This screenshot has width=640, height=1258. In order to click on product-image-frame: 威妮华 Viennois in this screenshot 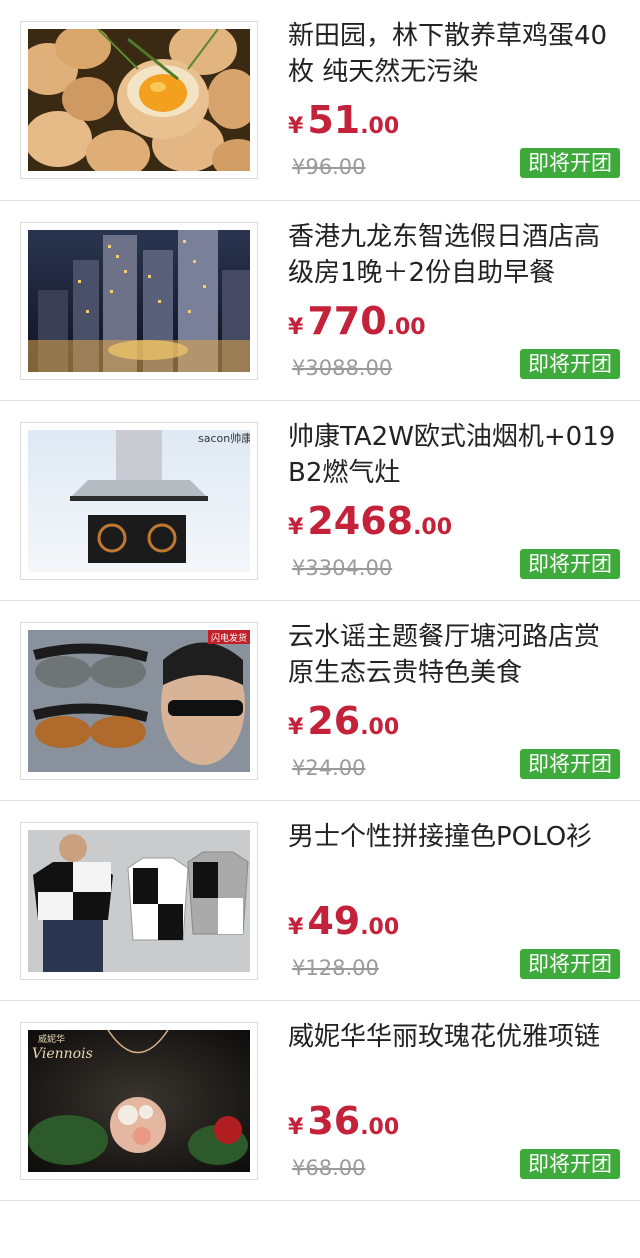, I will do `click(139, 1101)`.